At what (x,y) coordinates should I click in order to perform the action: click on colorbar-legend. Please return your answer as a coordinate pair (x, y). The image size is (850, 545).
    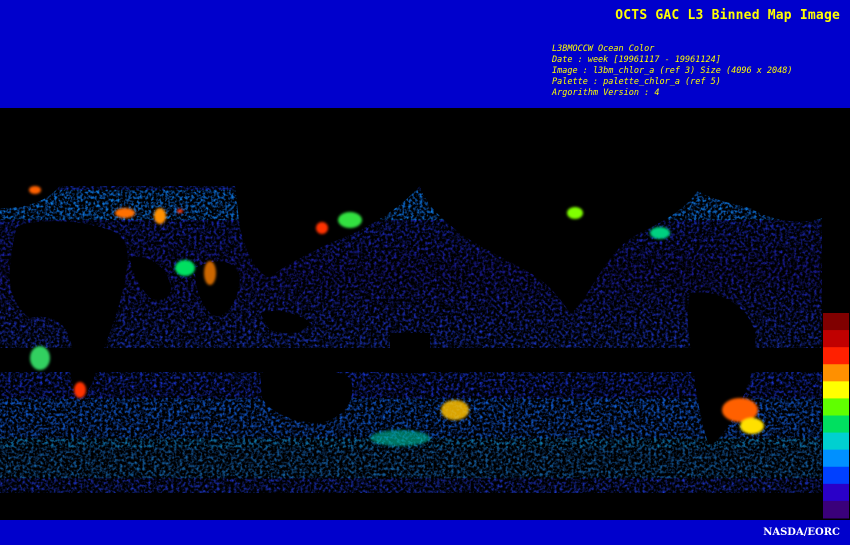
    Looking at the image, I should click on (836, 416).